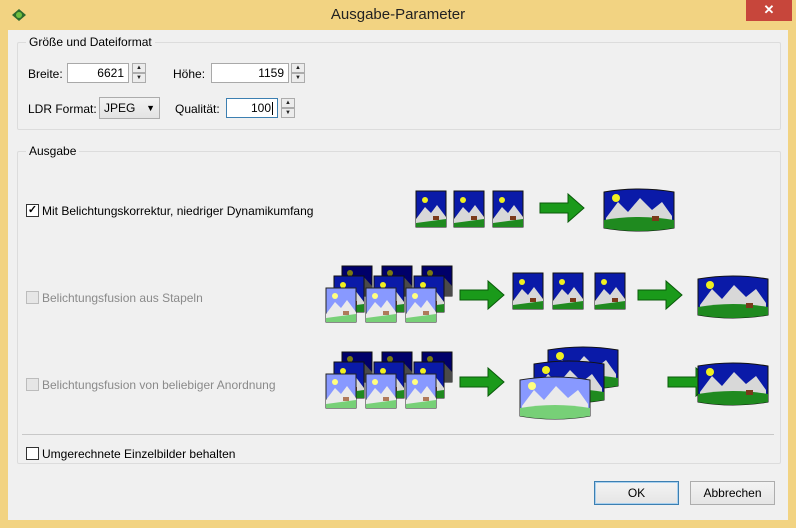  Describe the element at coordinates (639, 210) in the screenshot. I see `row1-result-panorama` at that location.